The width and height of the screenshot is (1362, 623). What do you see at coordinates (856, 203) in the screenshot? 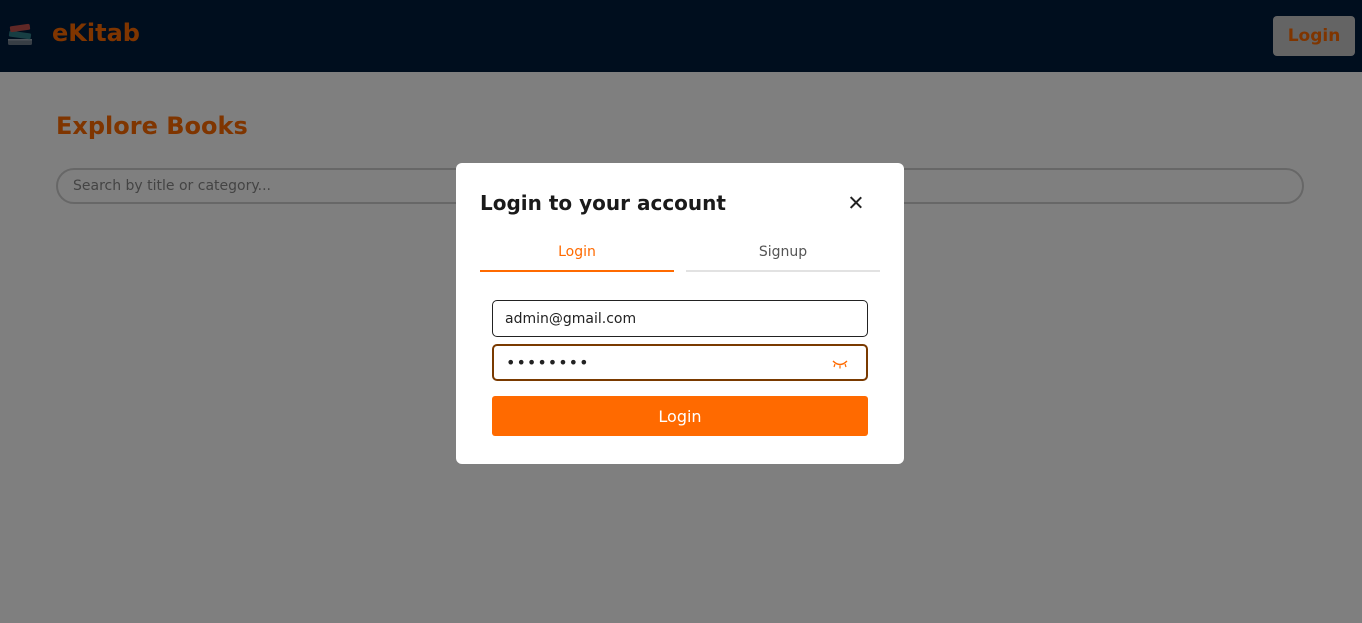
I see `close-icon` at bounding box center [856, 203].